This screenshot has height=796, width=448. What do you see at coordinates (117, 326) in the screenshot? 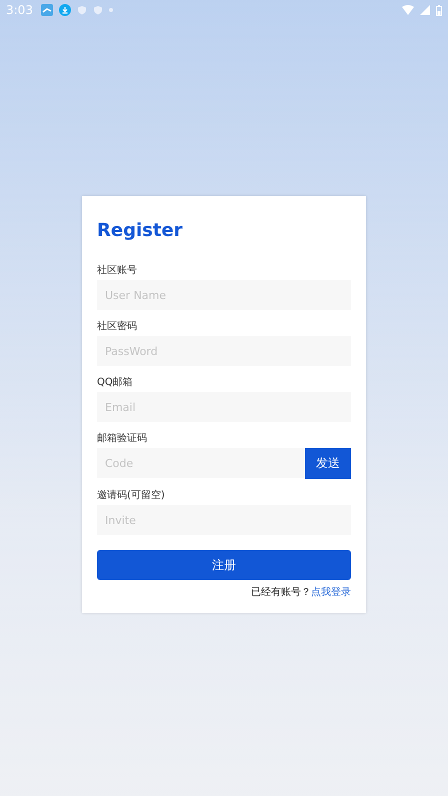
I see `field-label: 社区密码` at bounding box center [117, 326].